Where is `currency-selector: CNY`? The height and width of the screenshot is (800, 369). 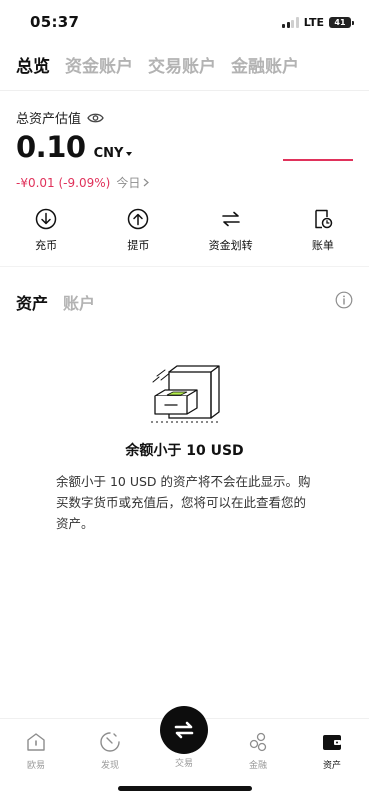
currency-selector: CNY is located at coordinates (113, 153).